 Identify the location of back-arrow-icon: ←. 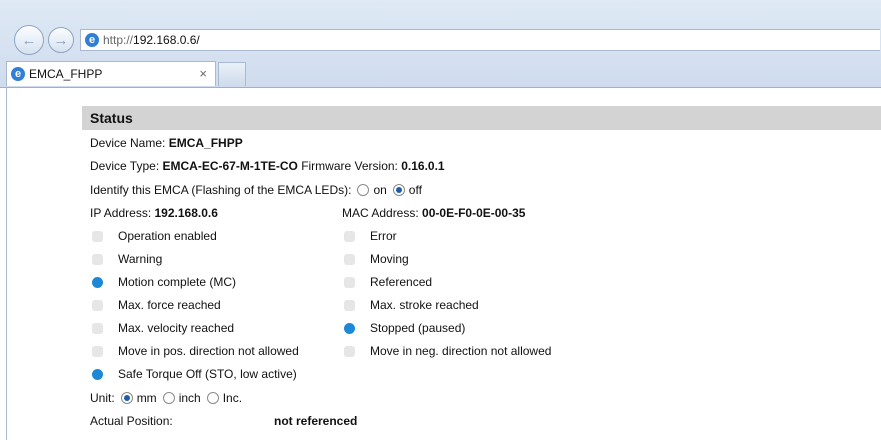
(29, 40).